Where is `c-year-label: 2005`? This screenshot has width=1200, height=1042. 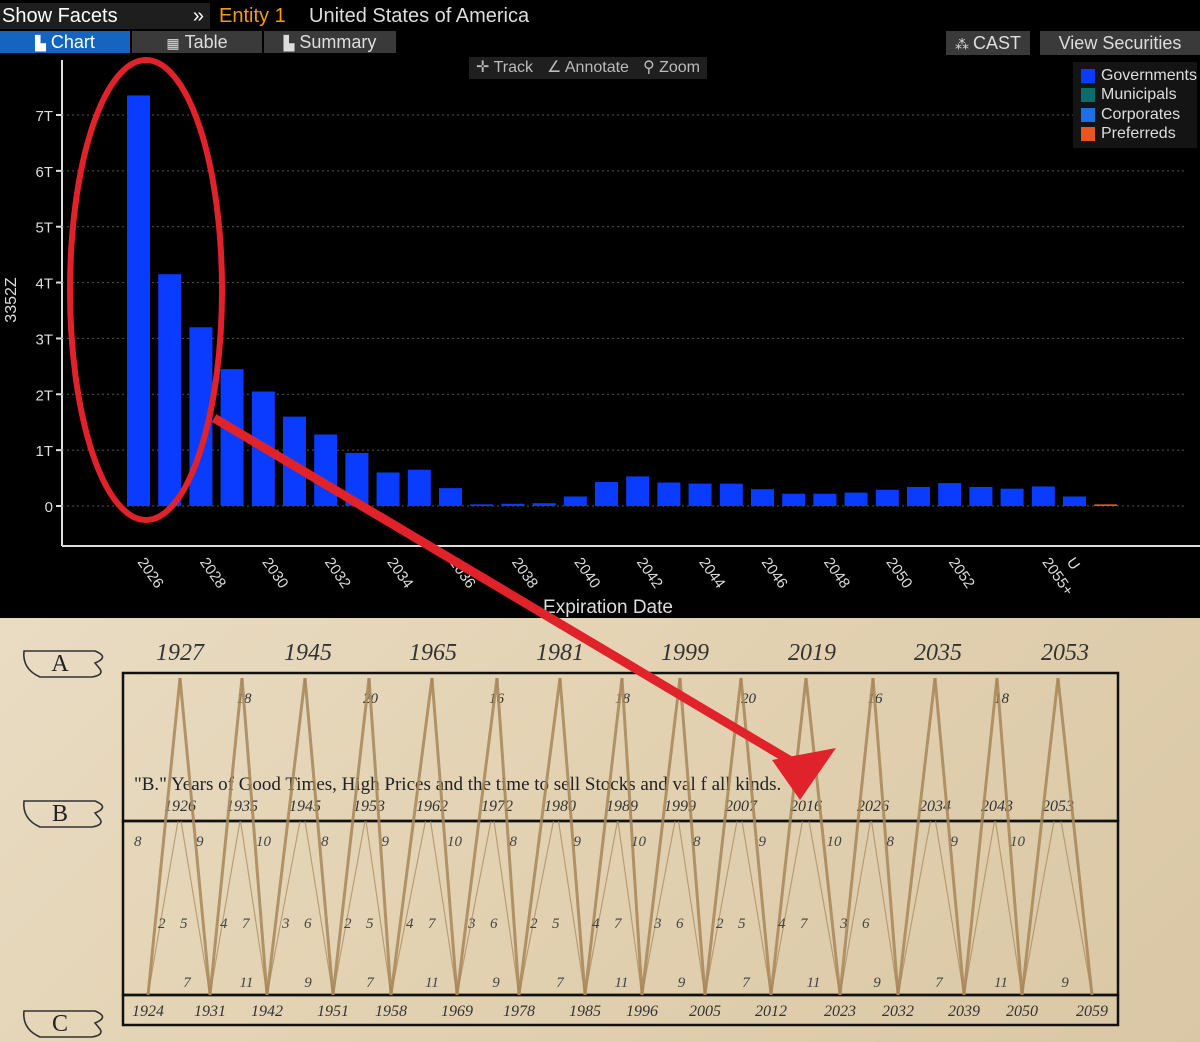 c-year-label: 2005 is located at coordinates (705, 1011).